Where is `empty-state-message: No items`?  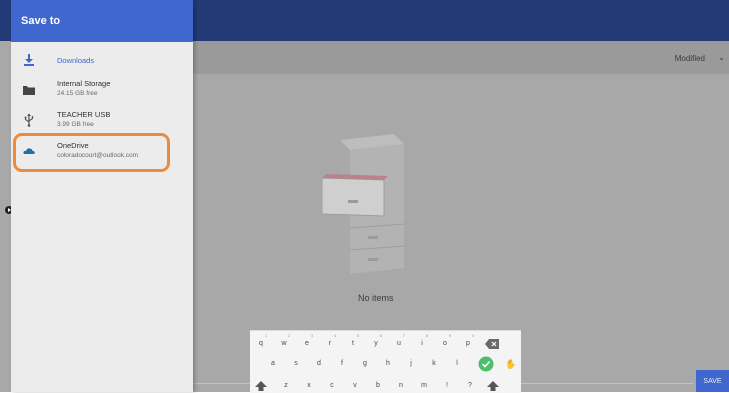
empty-state-message: No items is located at coordinates (376, 298).